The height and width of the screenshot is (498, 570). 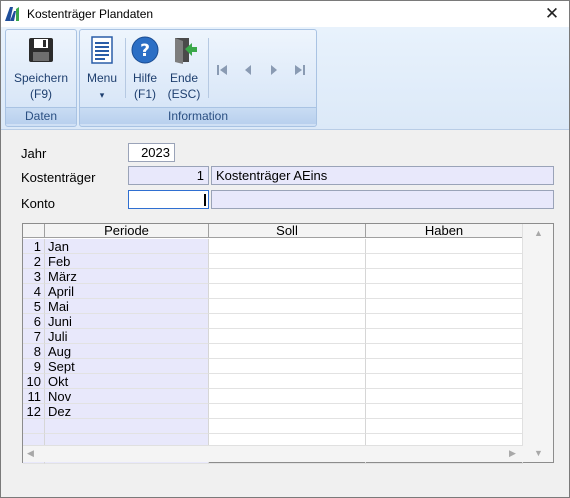 What do you see at coordinates (512, 453) in the screenshot?
I see `scroll-right-icon: ▶` at bounding box center [512, 453].